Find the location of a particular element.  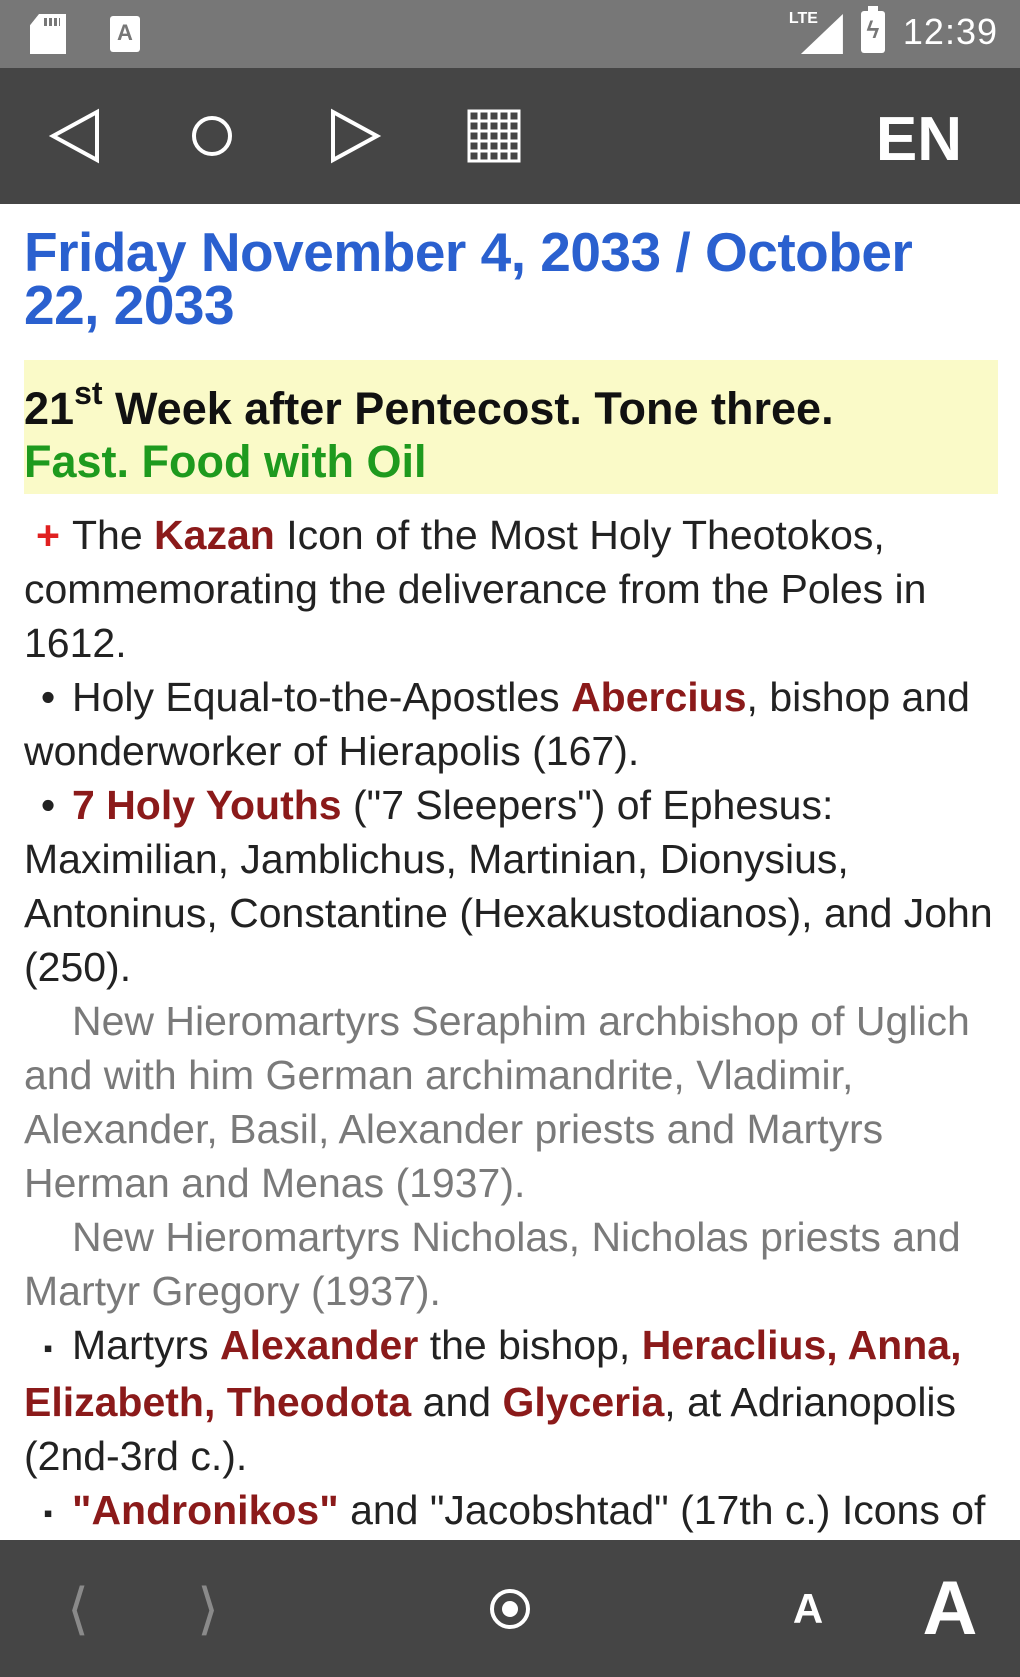

sd-card-icon is located at coordinates (48, 34).